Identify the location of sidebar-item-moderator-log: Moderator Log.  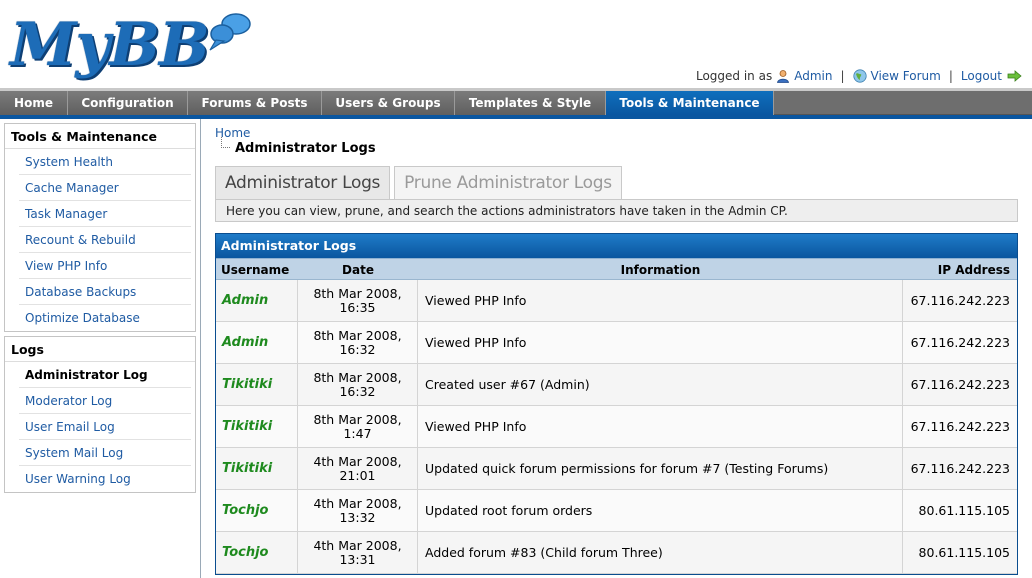
(105, 401).